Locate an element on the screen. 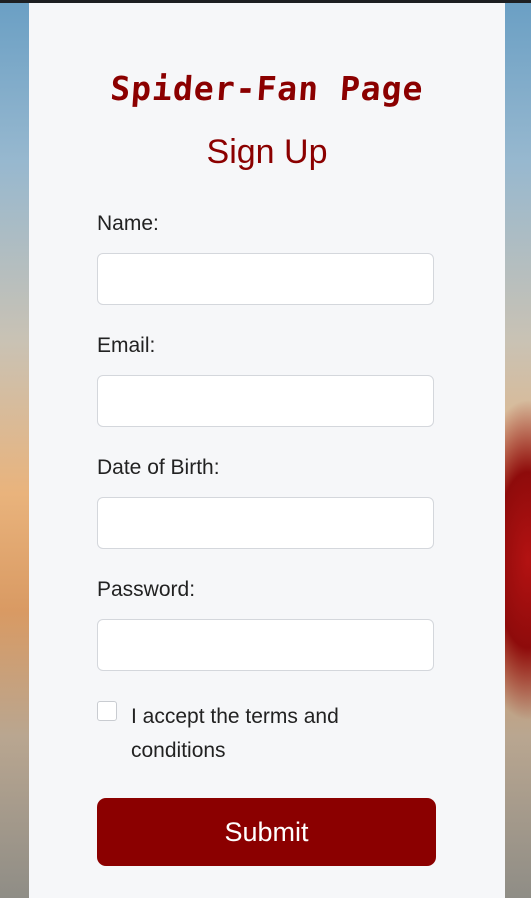  submit-button: Submit is located at coordinates (266, 832).